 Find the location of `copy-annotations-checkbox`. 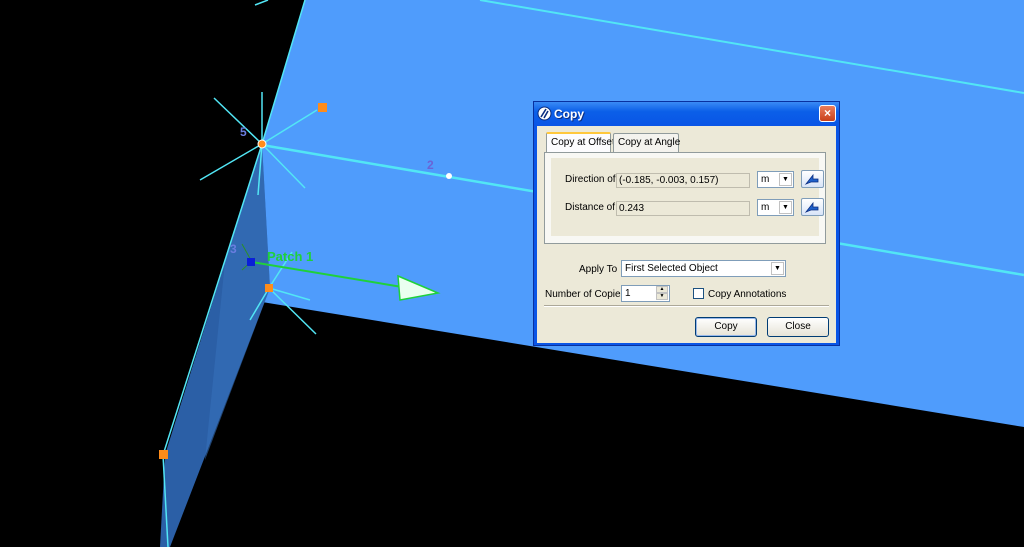

copy-annotations-checkbox is located at coordinates (698, 293).